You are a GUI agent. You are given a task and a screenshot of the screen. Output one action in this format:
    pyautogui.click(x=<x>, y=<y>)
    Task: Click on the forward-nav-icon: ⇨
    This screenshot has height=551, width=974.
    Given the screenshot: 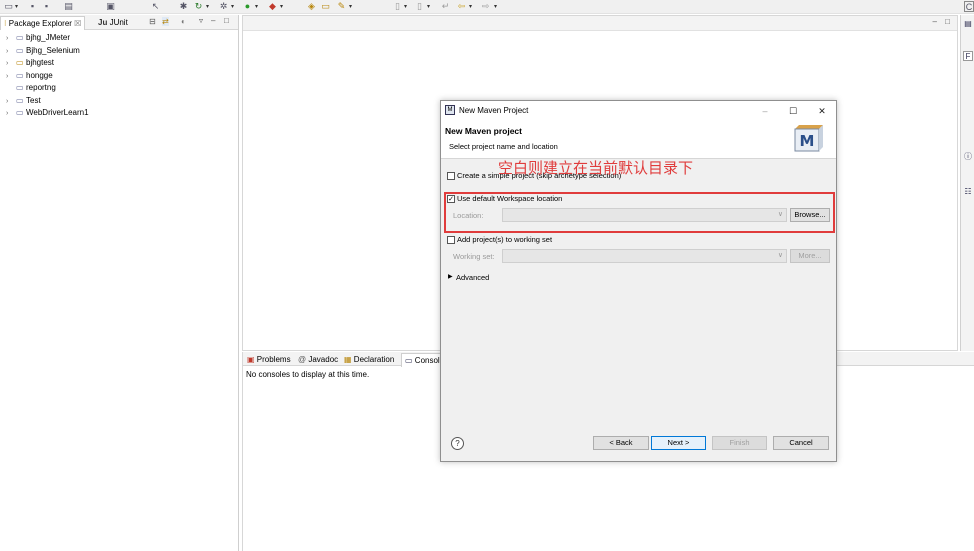 What is the action you would take?
    pyautogui.click(x=485, y=6)
    